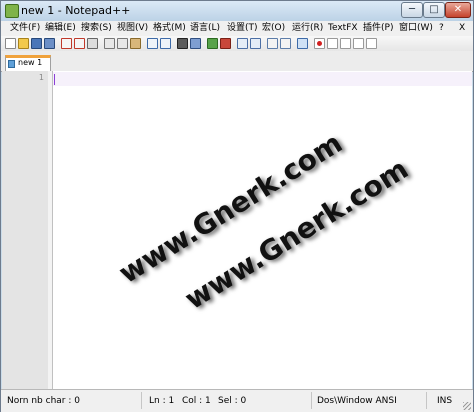 This screenshot has width=474, height=412. What do you see at coordinates (195, 43) in the screenshot?
I see `replace-icon` at bounding box center [195, 43].